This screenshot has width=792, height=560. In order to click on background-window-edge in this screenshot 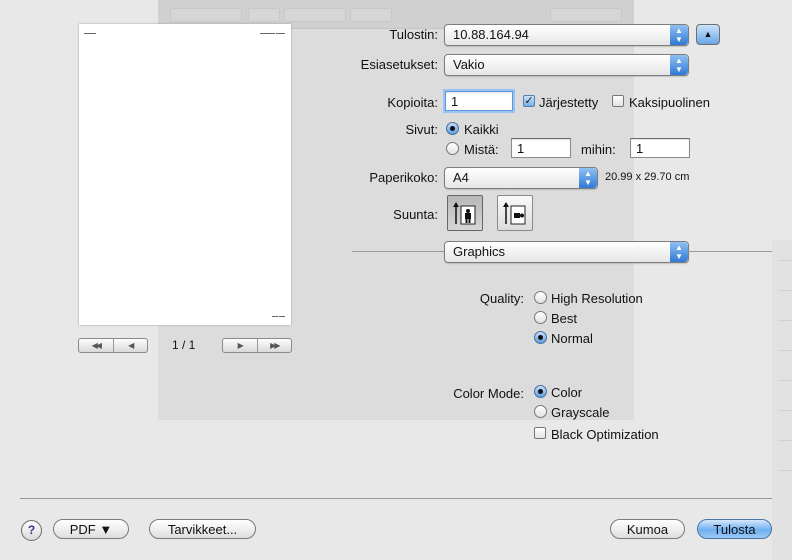, I will do `click(782, 400)`.